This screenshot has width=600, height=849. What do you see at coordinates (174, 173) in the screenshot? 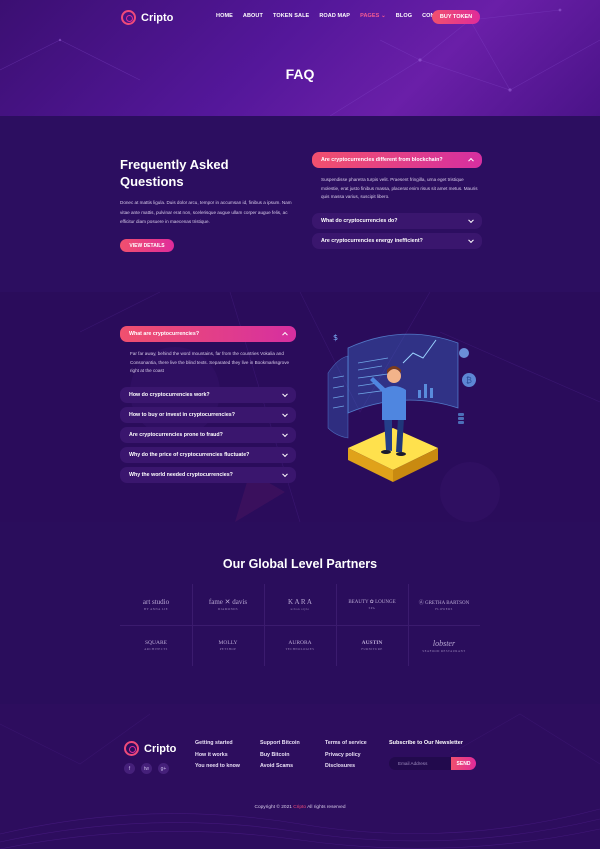
I see `faq-heading: Frequently Asked Questions` at bounding box center [174, 173].